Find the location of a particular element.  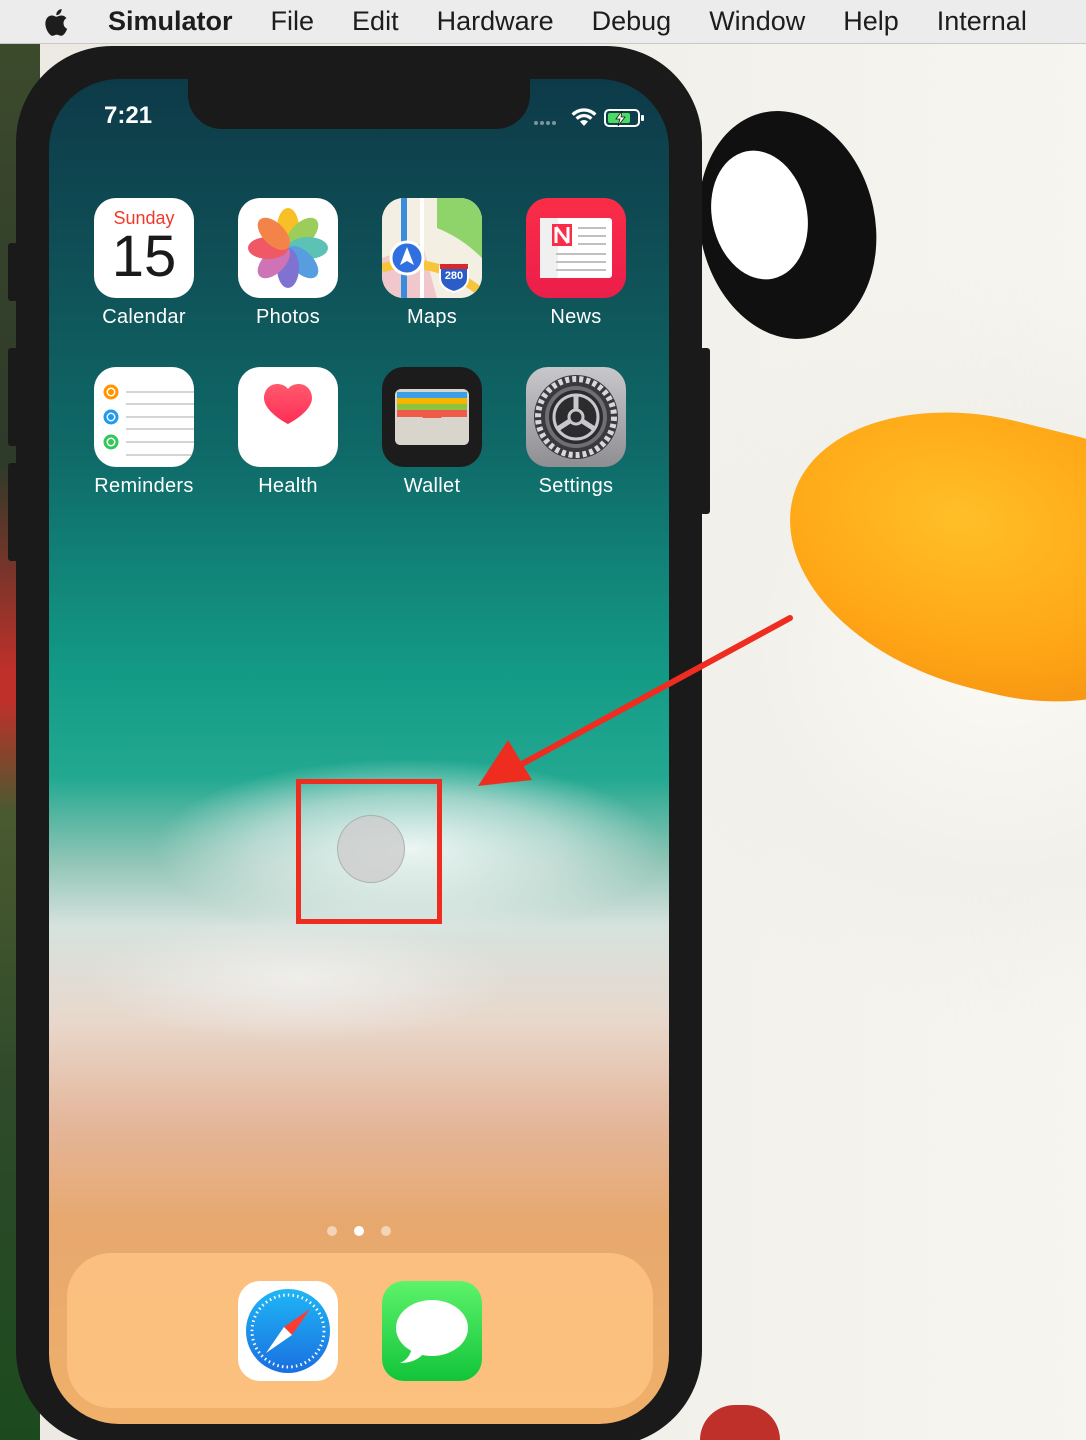

app-settings: Settings is located at coordinates (576, 432).